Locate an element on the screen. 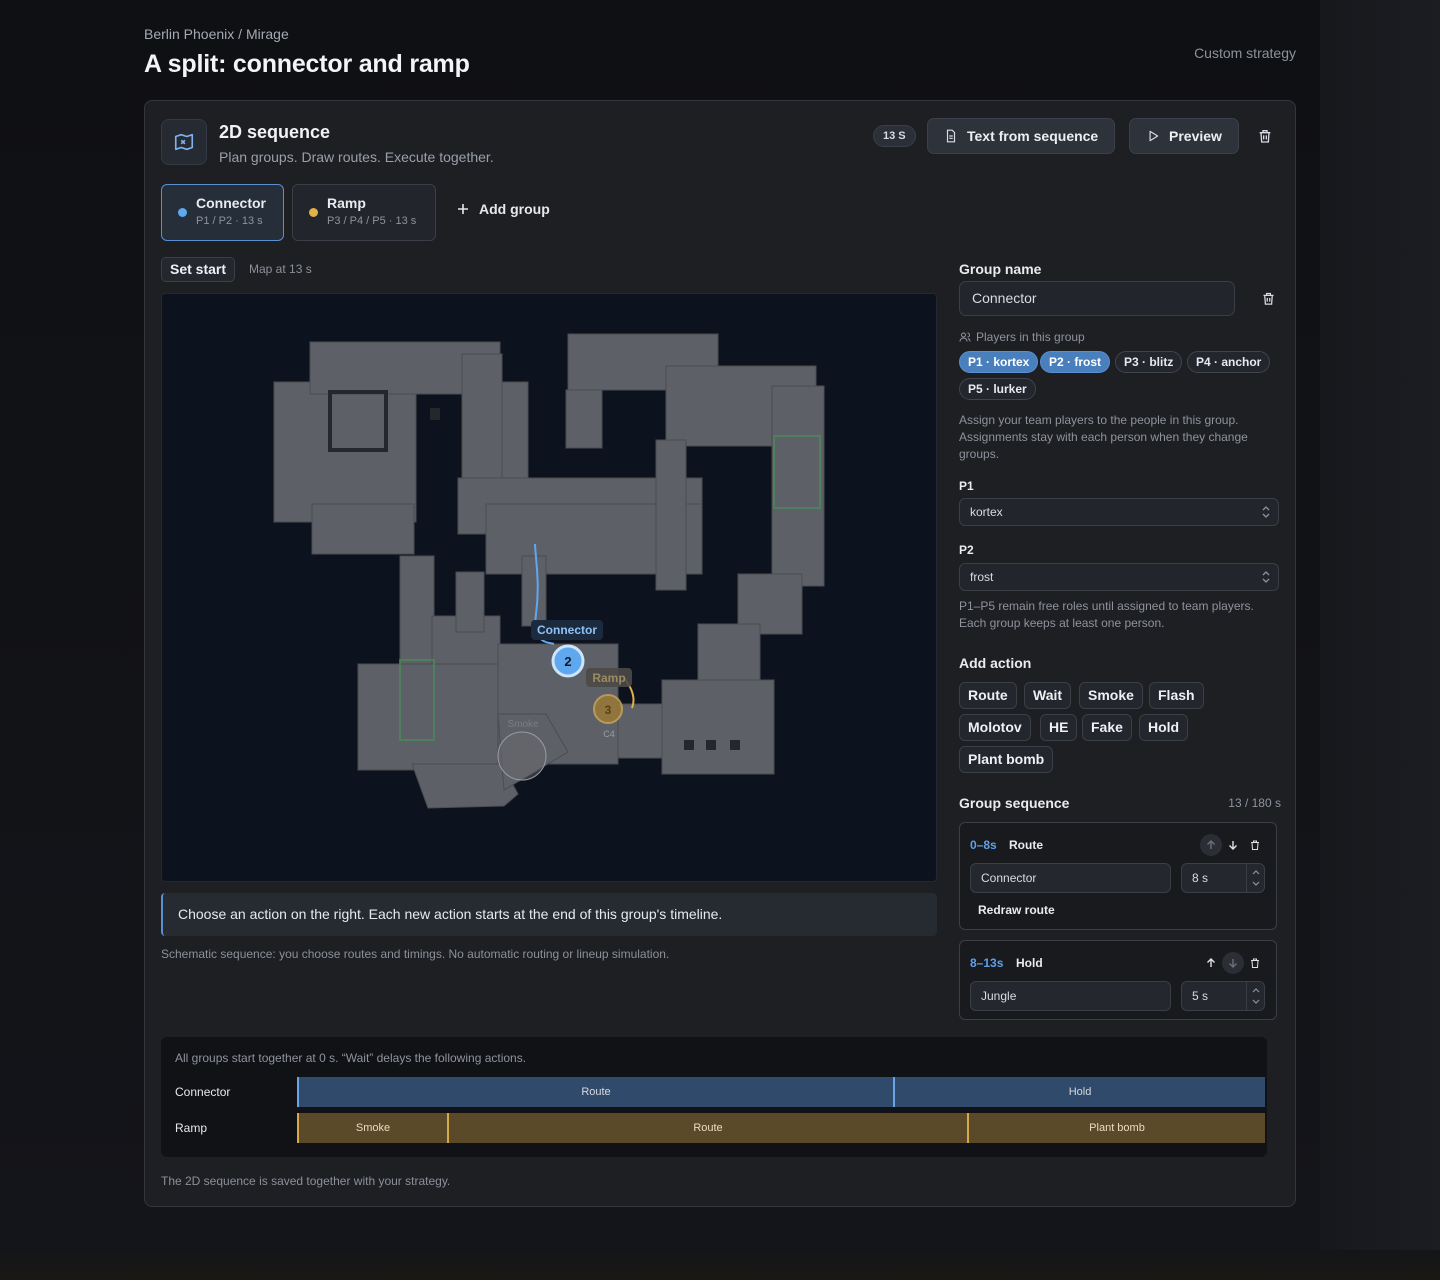 The width and height of the screenshot is (1440, 1280). step-duration-stepper: 5 s is located at coordinates (1223, 996).